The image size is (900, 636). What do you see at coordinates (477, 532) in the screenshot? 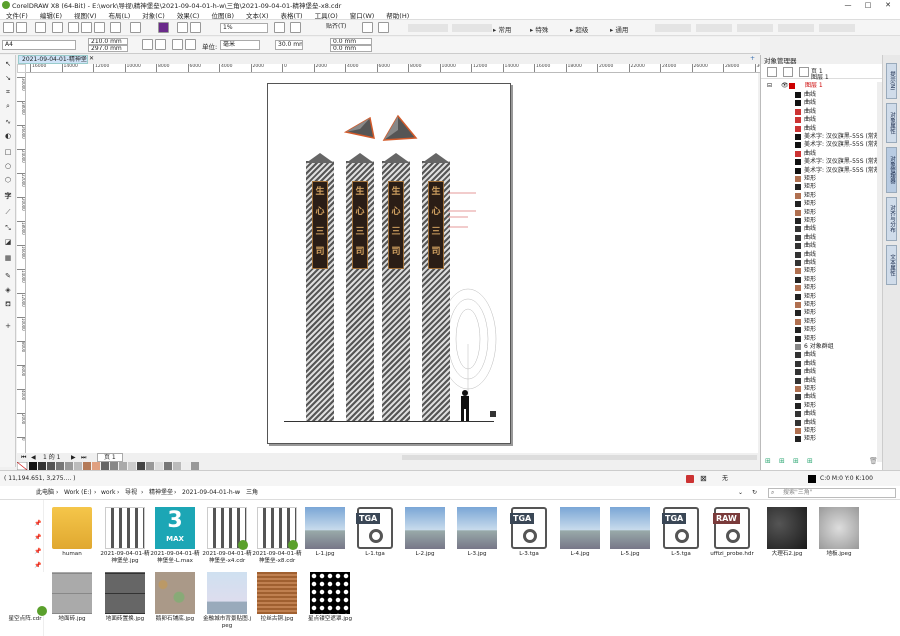
I see `file-item: L-3.jpg` at bounding box center [477, 532].